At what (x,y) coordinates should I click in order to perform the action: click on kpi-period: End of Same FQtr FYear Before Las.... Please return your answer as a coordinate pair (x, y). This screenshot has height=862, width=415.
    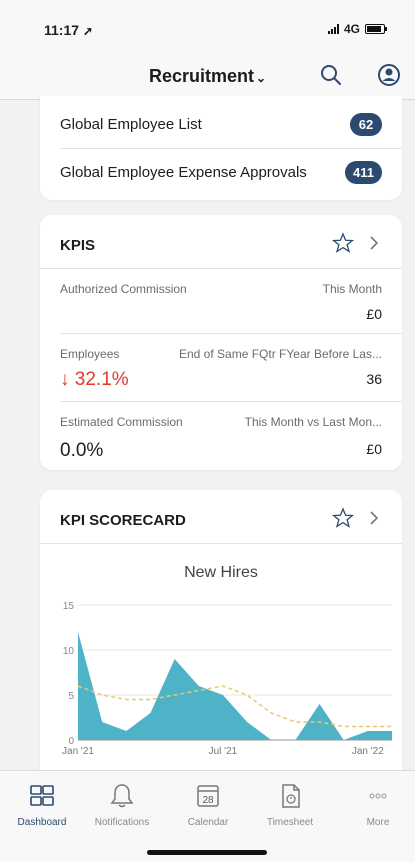
    Looking at the image, I should click on (280, 354).